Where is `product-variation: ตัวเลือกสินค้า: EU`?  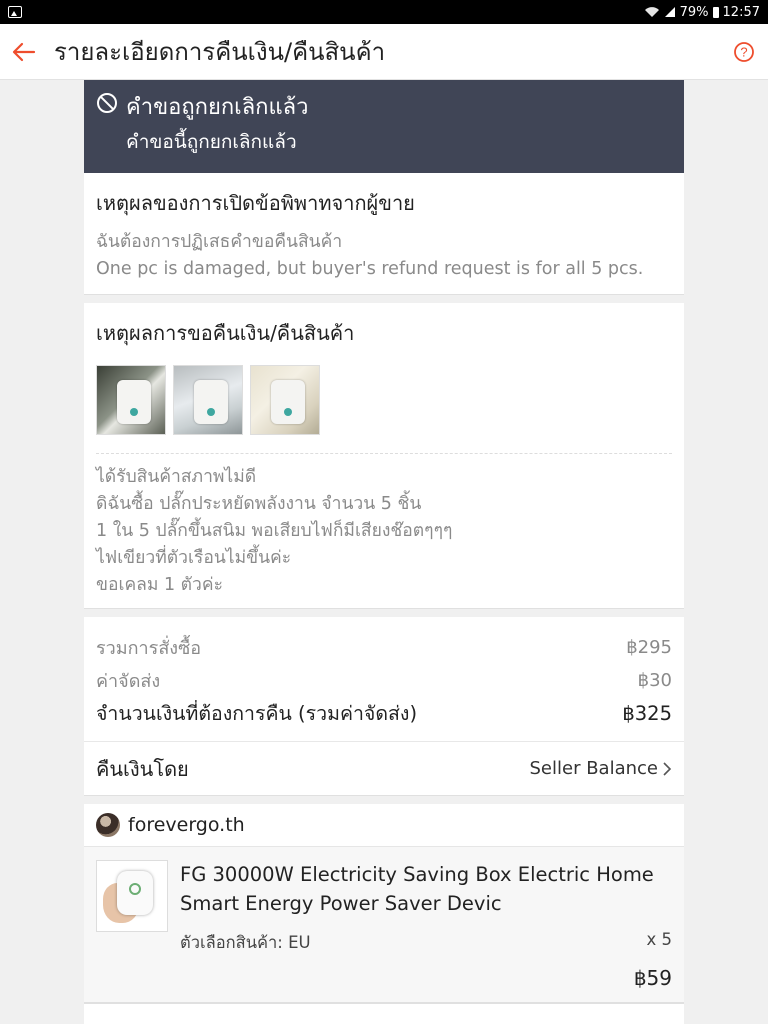 product-variation: ตัวเลือกสินค้า: EU is located at coordinates (245, 942).